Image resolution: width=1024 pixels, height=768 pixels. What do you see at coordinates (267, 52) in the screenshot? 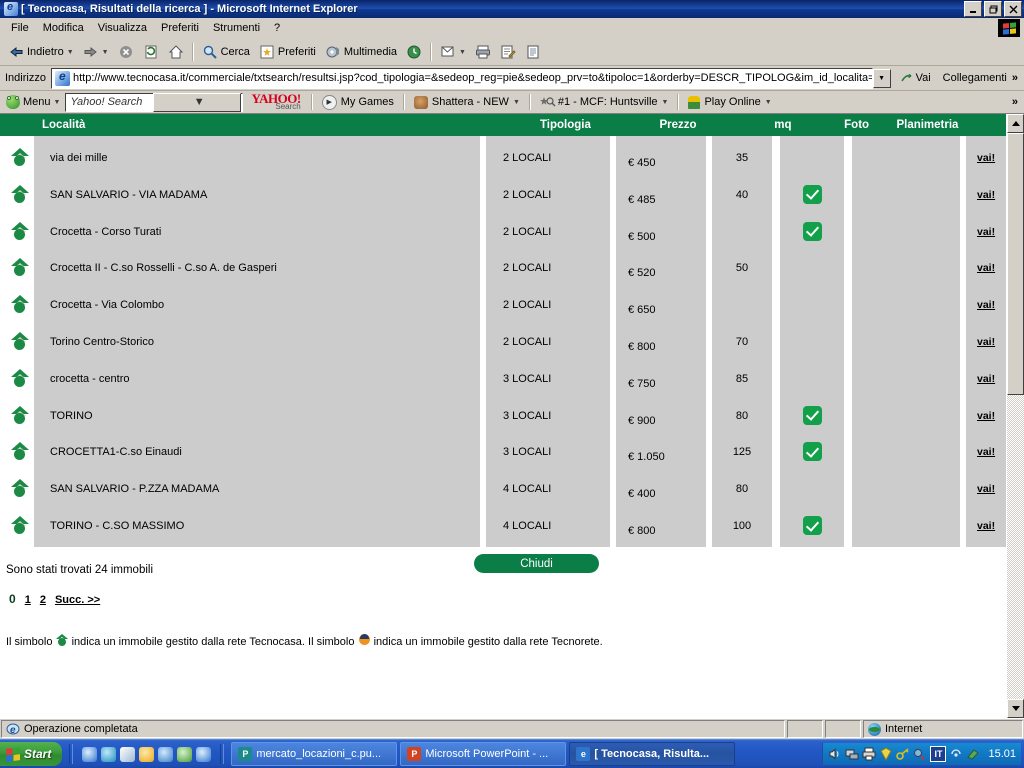
I see `favorites-icon` at bounding box center [267, 52].